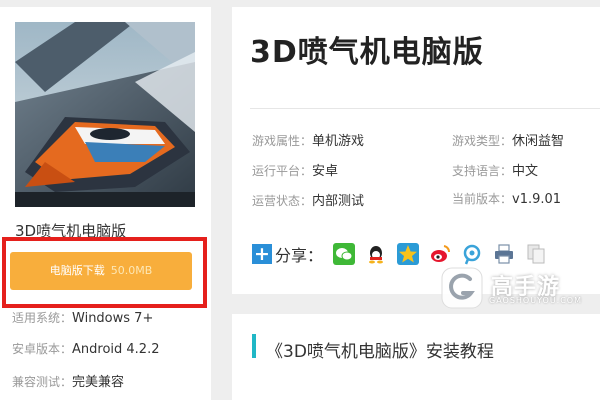  Describe the element at coordinates (538, 141) in the screenshot. I see `attr-value: 休闲益智` at that location.